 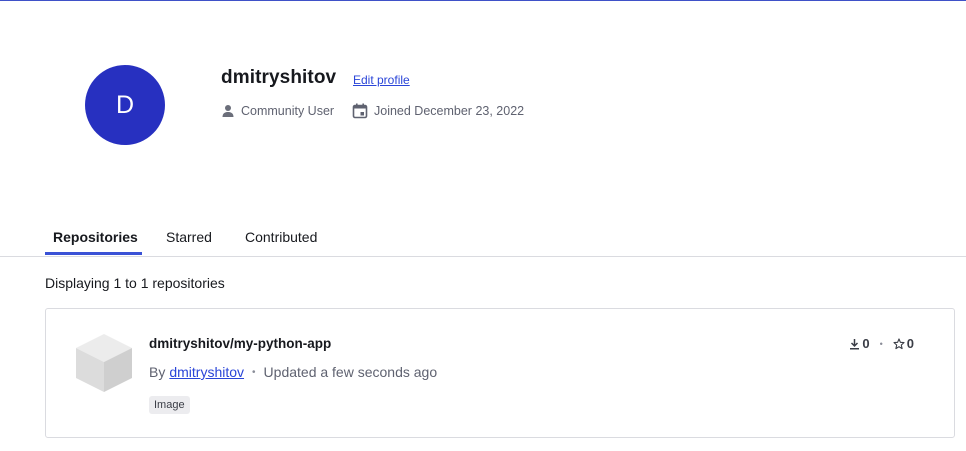 I want to click on profile-username: dmitryshitov, so click(x=279, y=77).